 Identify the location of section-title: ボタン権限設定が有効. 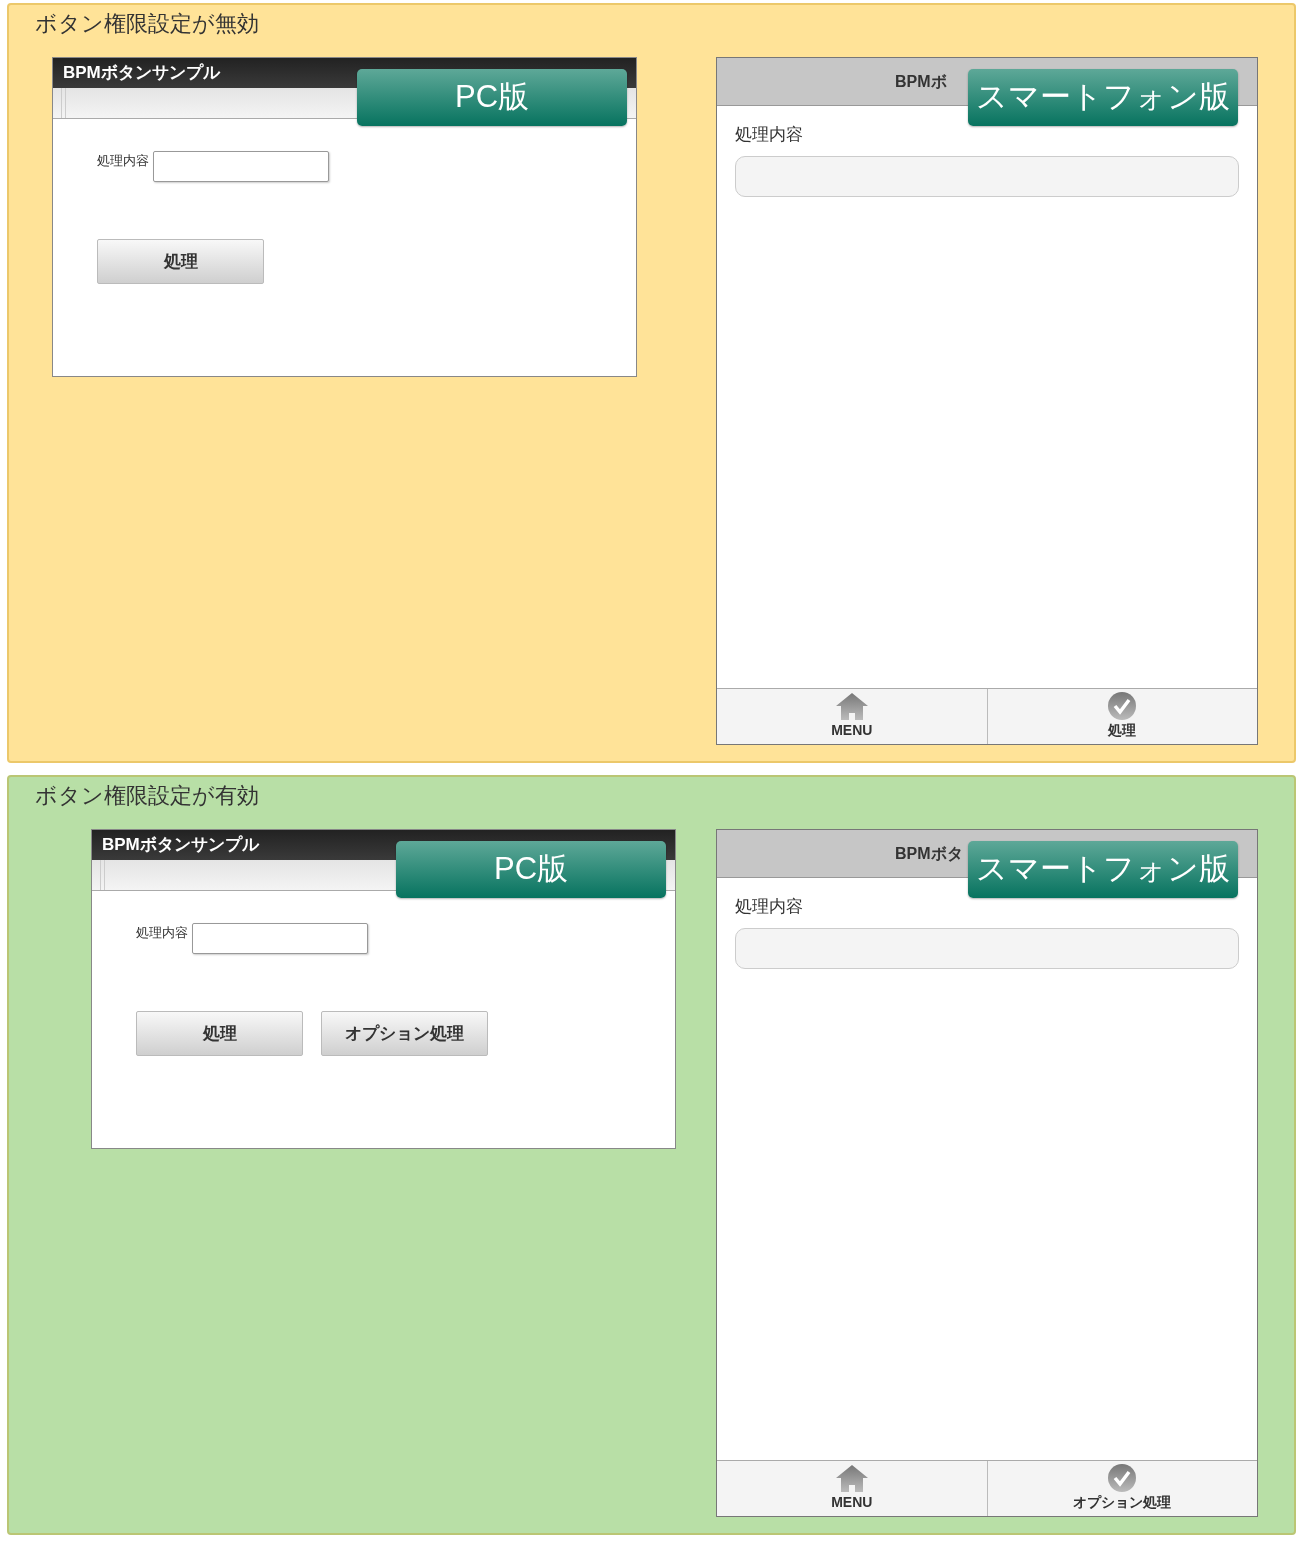
(147, 796).